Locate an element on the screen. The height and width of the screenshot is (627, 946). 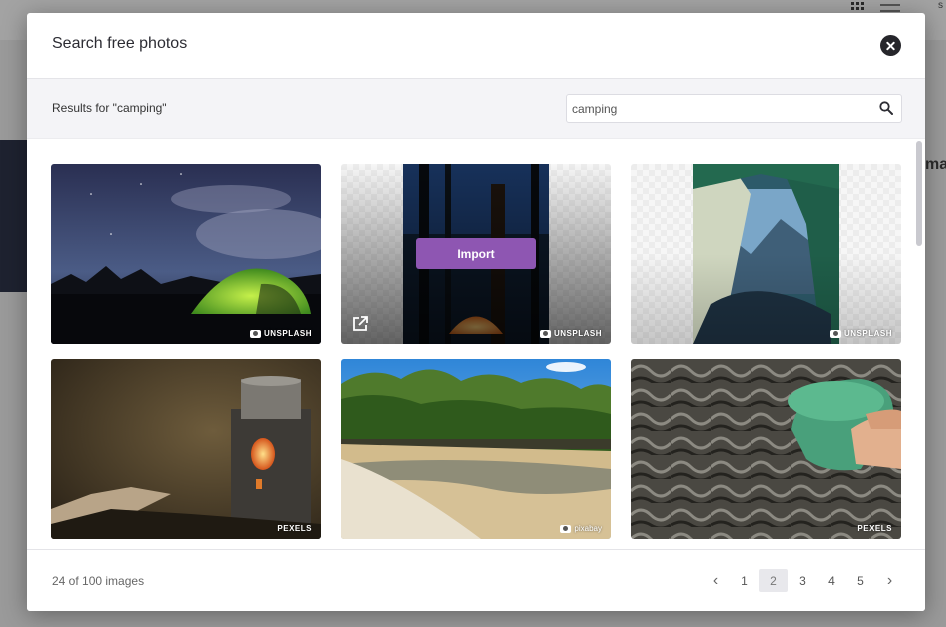
page-button-current: 2 is located at coordinates (773, 580).